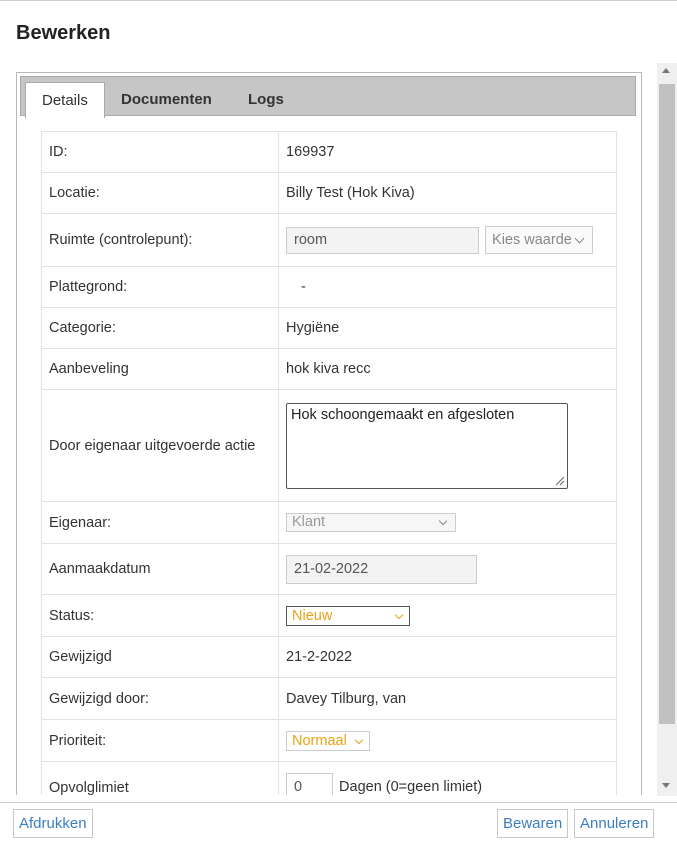 The height and width of the screenshot is (847, 677). I want to click on categorie-label: Categorie:, so click(160, 328).